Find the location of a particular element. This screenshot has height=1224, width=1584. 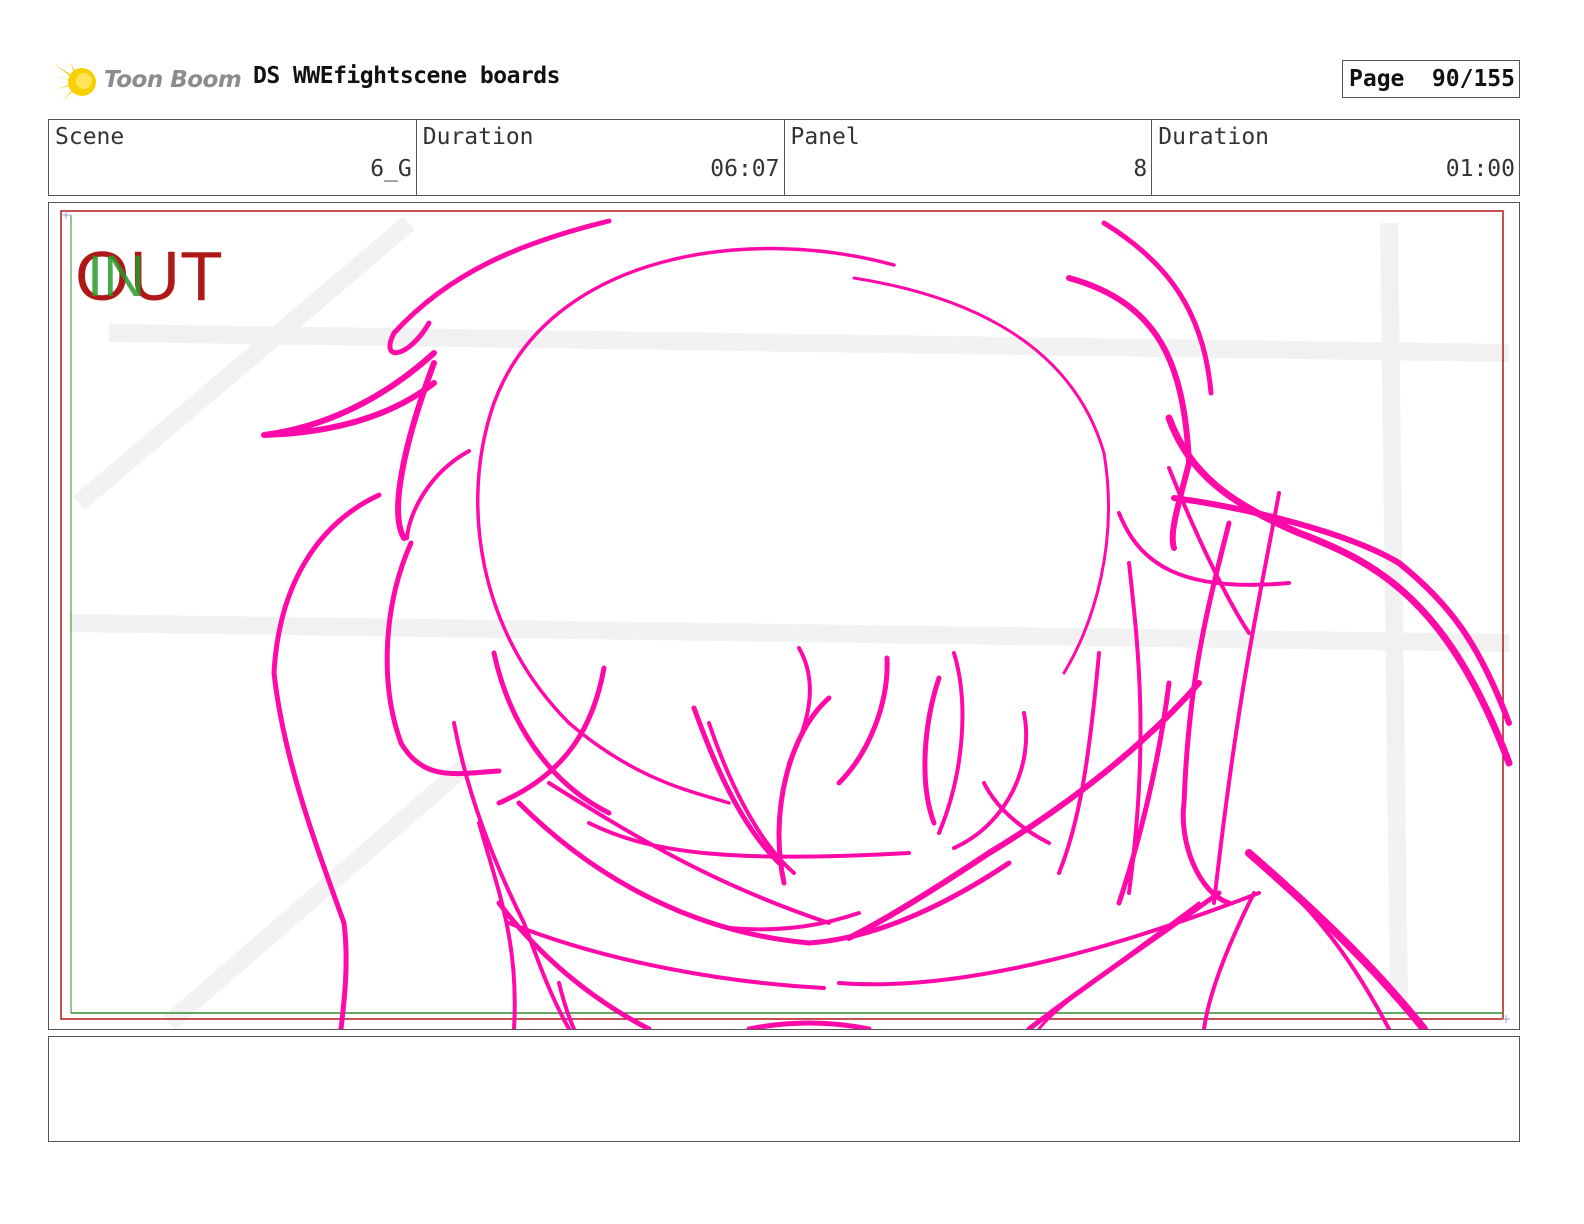

page-indicator: Page 90/155 is located at coordinates (1431, 79).